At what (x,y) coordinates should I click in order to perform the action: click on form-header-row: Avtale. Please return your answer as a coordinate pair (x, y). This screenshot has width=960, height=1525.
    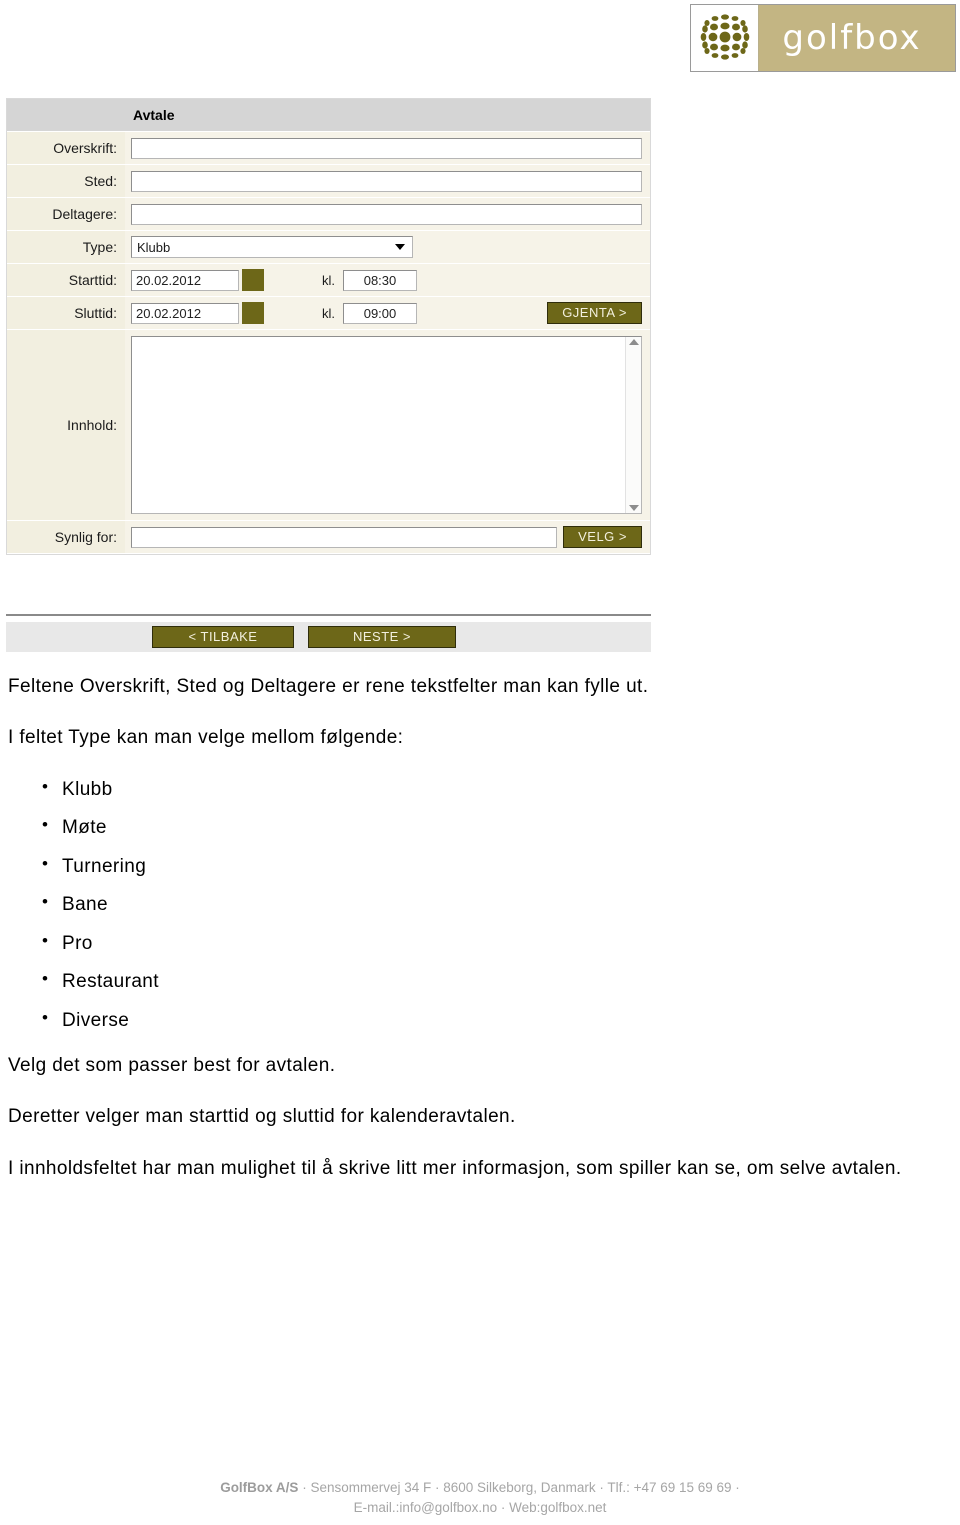
    Looking at the image, I should click on (328, 115).